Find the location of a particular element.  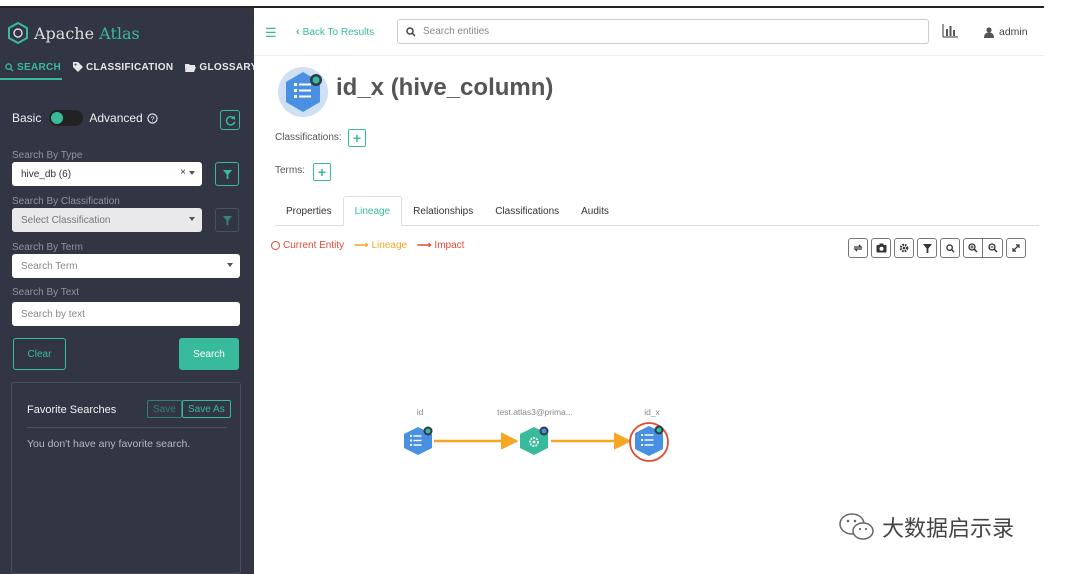

menu-icon: ☰ is located at coordinates (271, 33).